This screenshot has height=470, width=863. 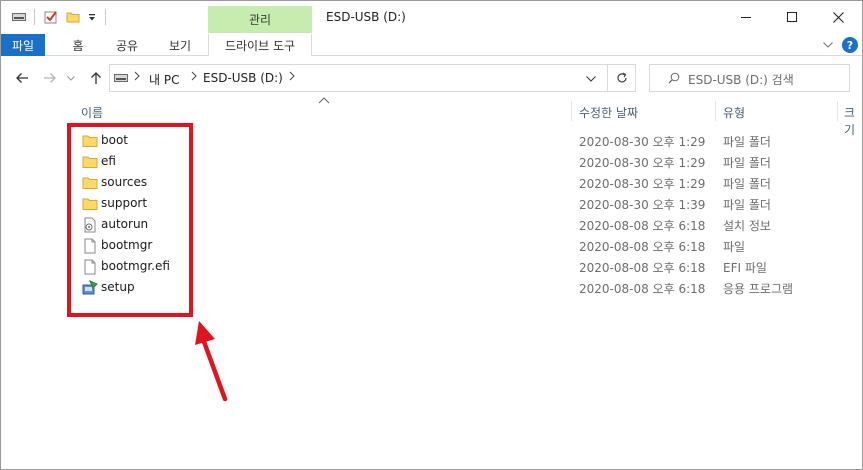 What do you see at coordinates (734, 112) in the screenshot?
I see `column-header-type: 유형` at bounding box center [734, 112].